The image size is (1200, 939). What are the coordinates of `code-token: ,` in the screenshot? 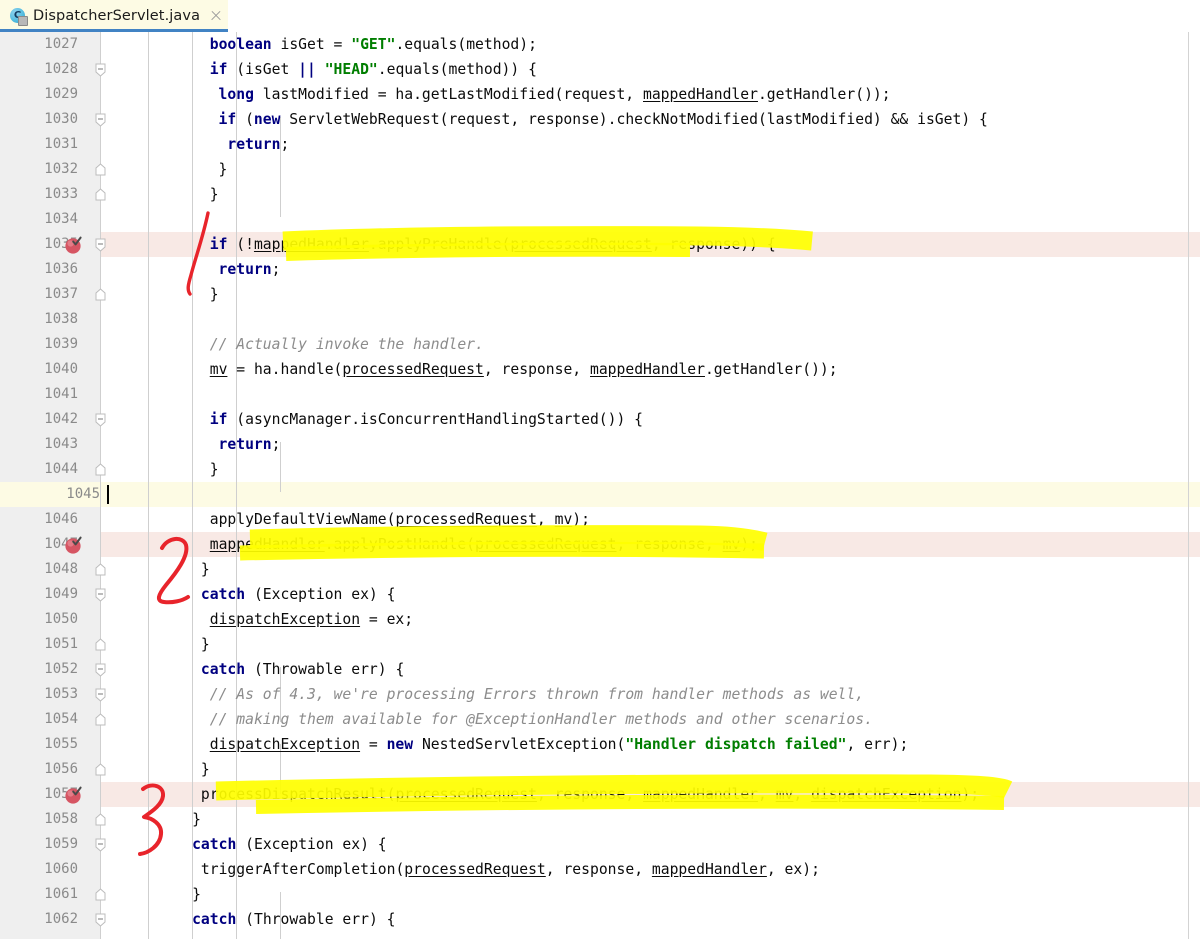 It's located at (802, 794).